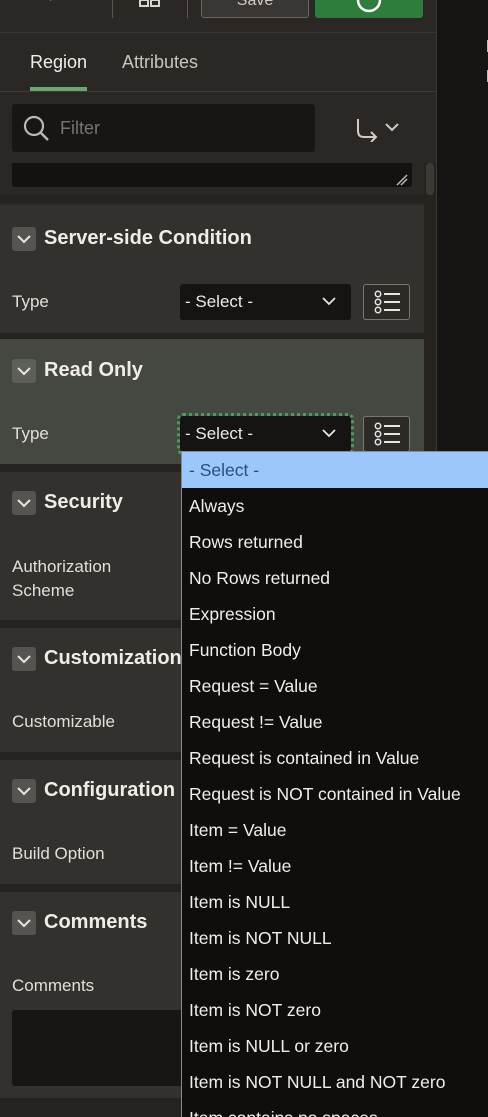 The image size is (488, 1117). Describe the element at coordinates (335, 506) in the screenshot. I see `dropdown-option: Always` at that location.